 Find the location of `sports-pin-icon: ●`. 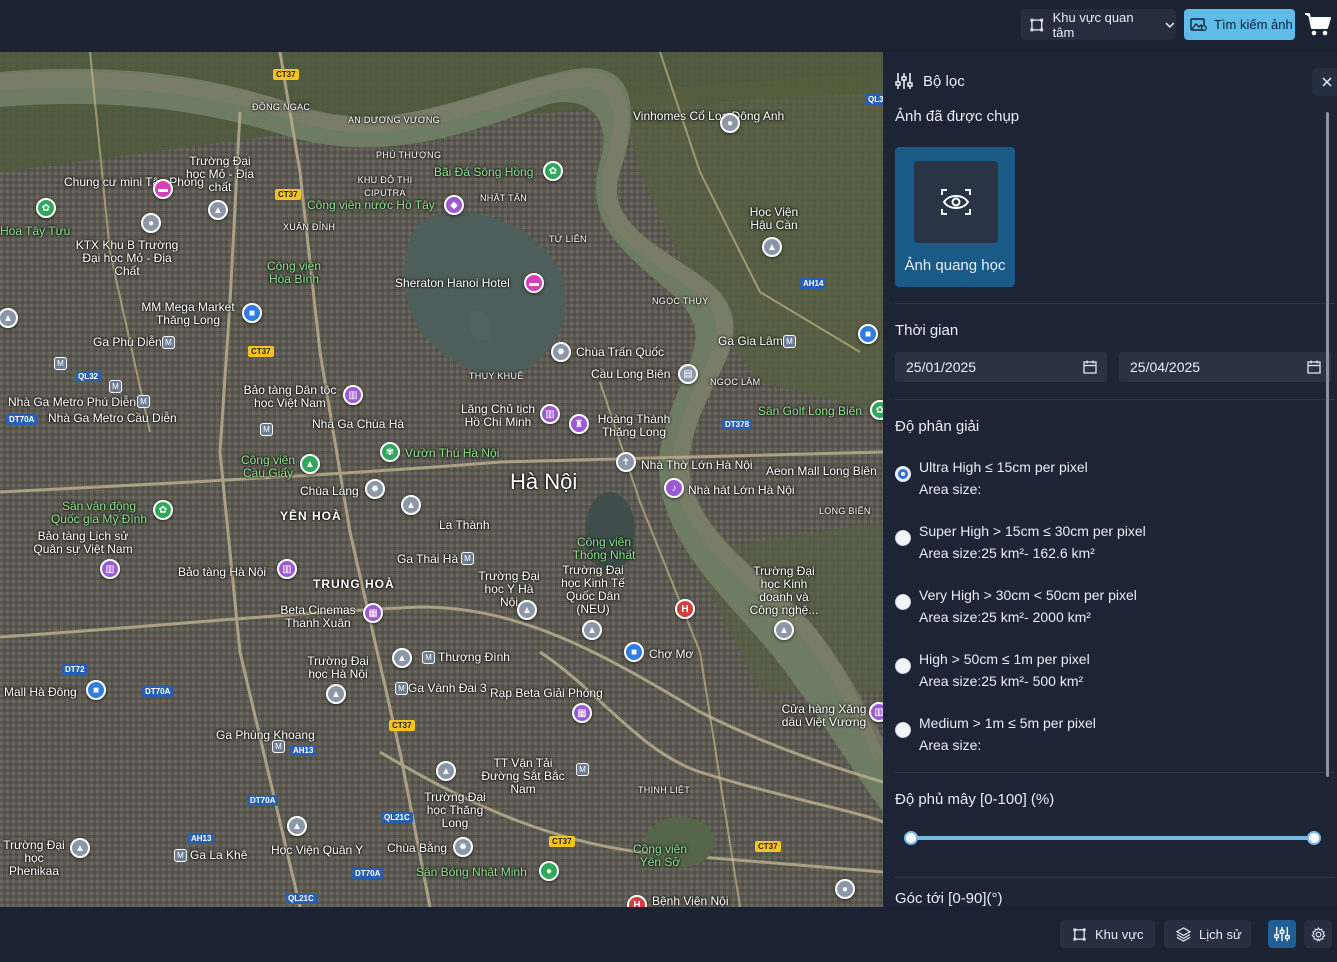

sports-pin-icon: ● is located at coordinates (549, 871).